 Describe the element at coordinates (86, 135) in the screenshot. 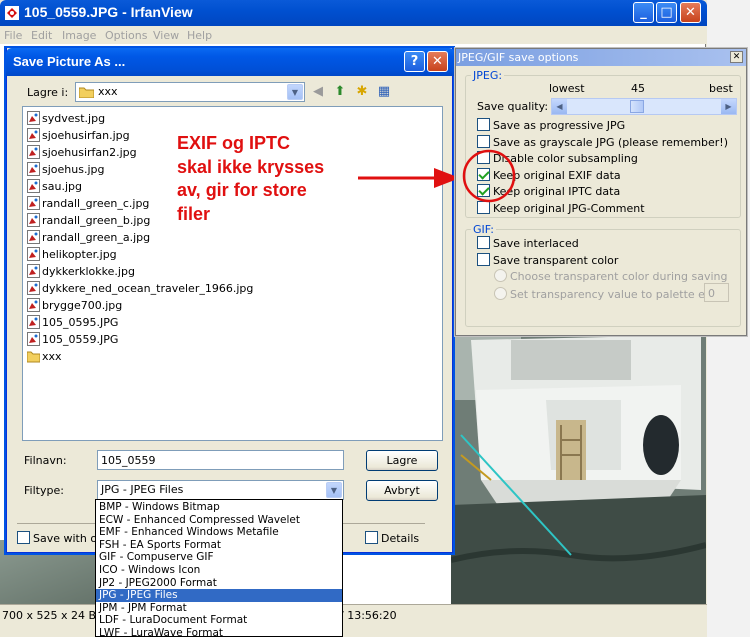

I see `file-name: sjoehusirfan.jpg` at that location.